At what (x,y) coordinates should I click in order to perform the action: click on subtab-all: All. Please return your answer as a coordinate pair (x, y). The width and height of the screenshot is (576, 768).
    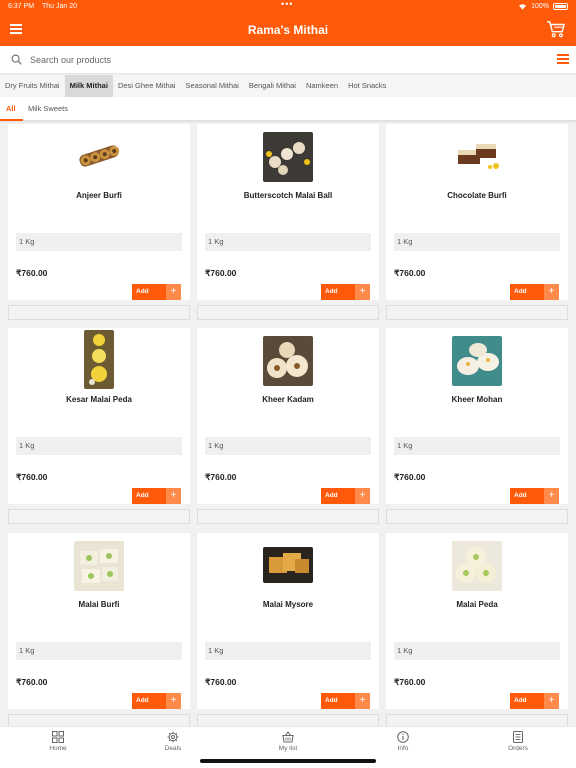
    Looking at the image, I should click on (11, 112).